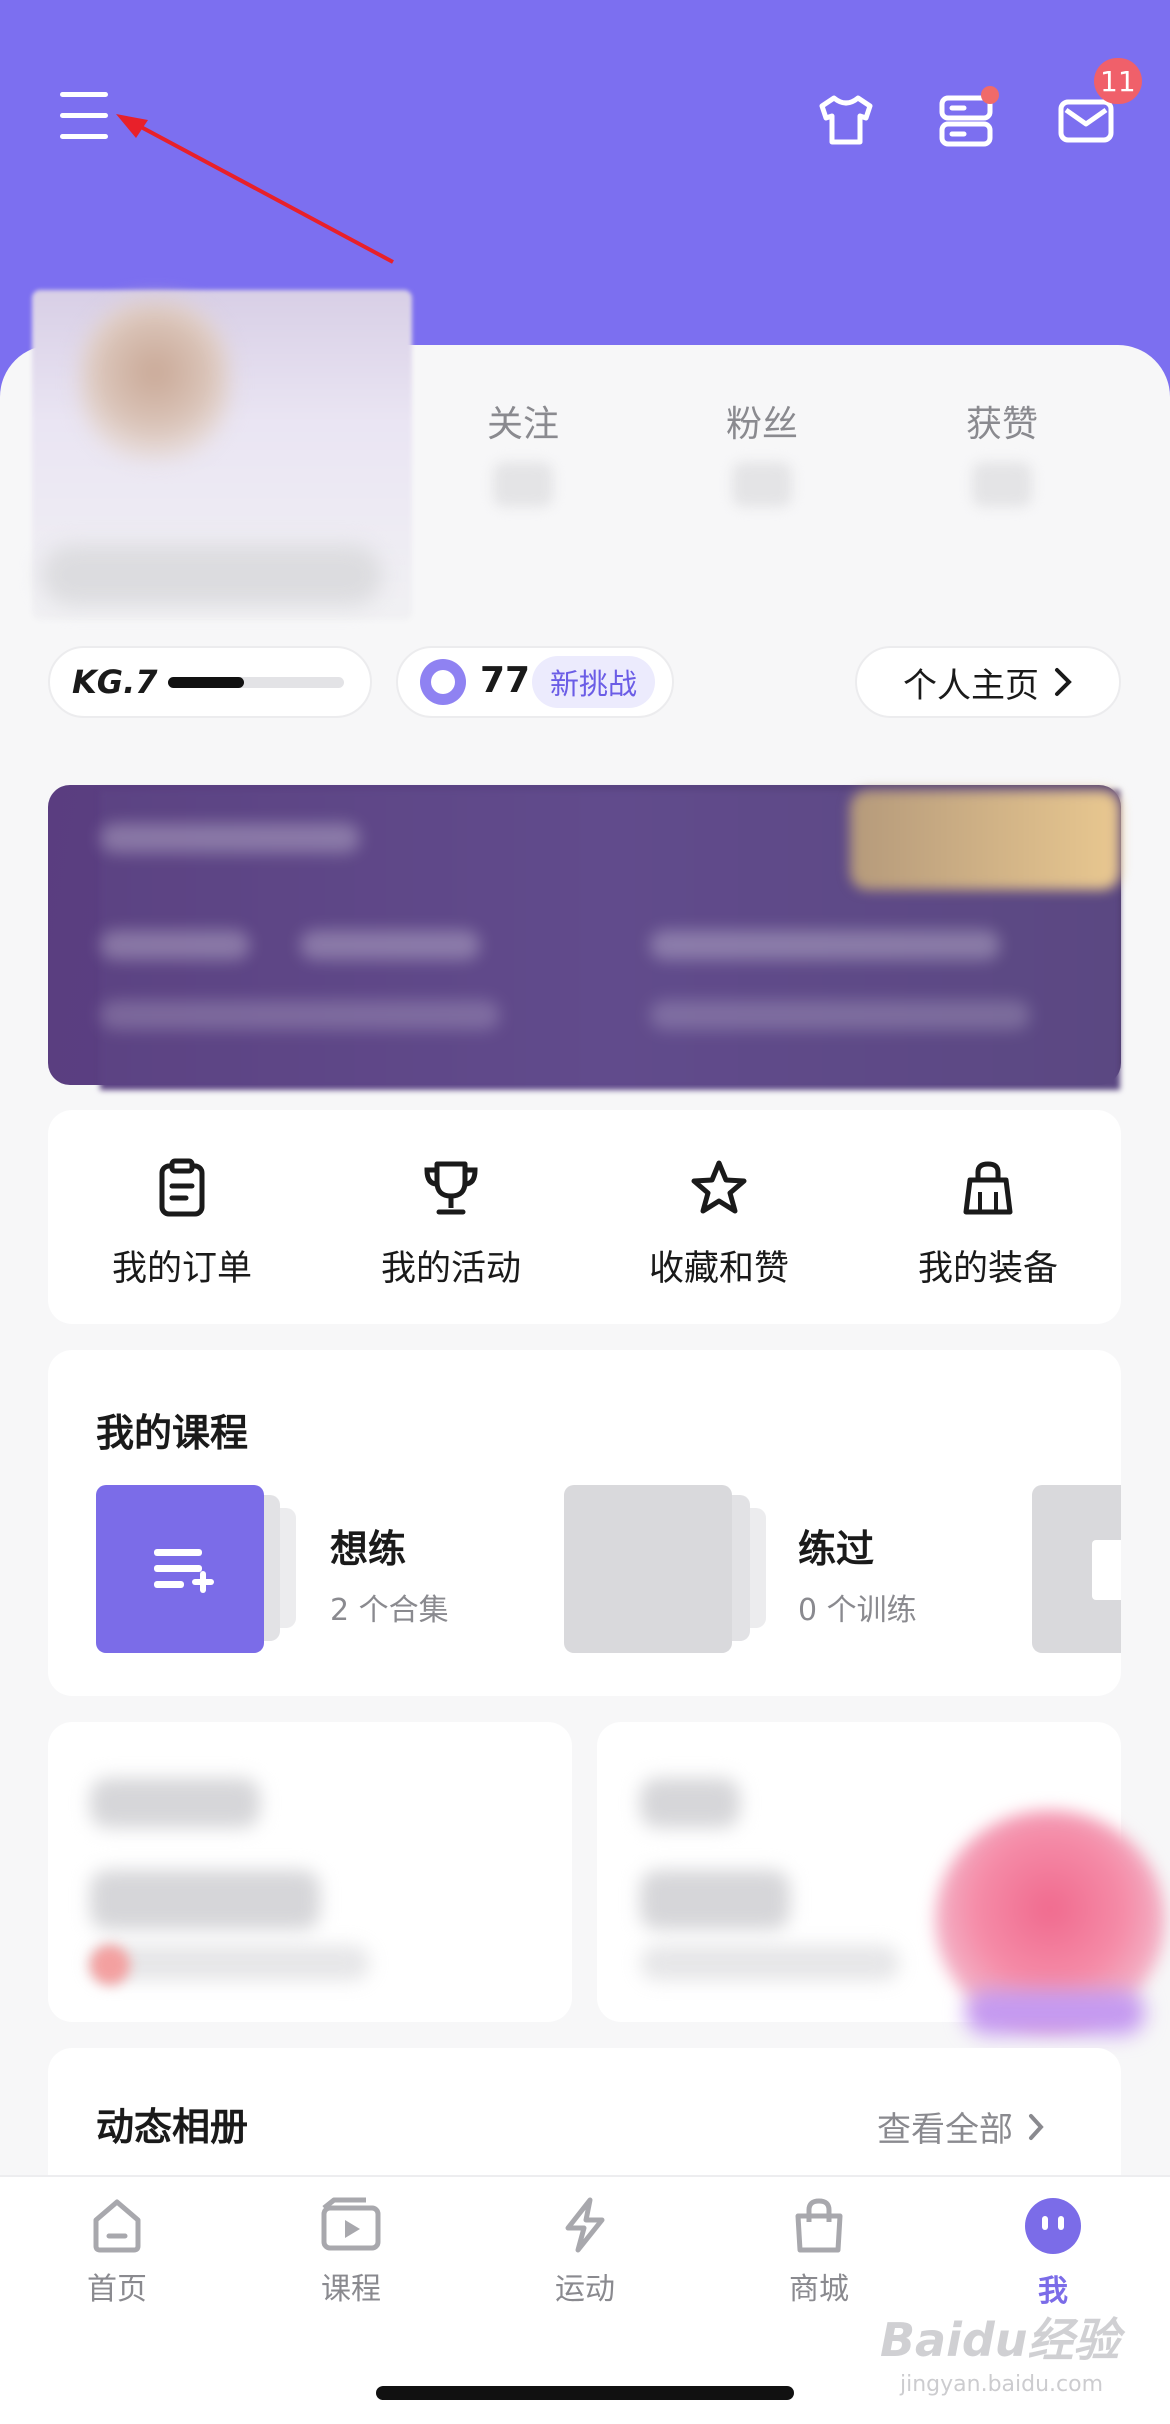 The width and height of the screenshot is (1170, 2424). What do you see at coordinates (451, 1188) in the screenshot?
I see `trophy-icon` at bounding box center [451, 1188].